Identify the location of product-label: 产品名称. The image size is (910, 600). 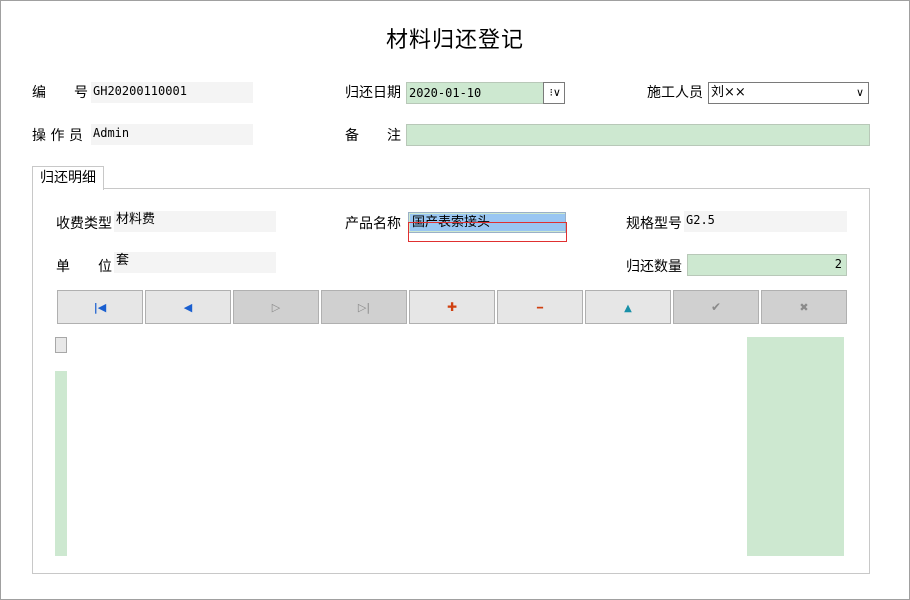
(373, 224).